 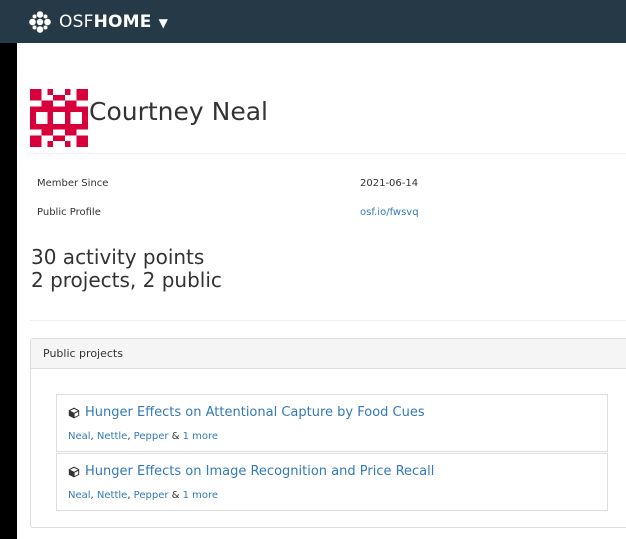 I want to click on public-profile-link: osf.io/fwsvq, so click(x=389, y=212).